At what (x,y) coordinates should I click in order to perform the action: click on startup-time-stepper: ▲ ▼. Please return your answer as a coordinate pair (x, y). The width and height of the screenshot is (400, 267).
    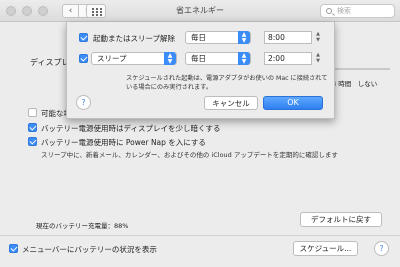
    Looking at the image, I should click on (318, 37).